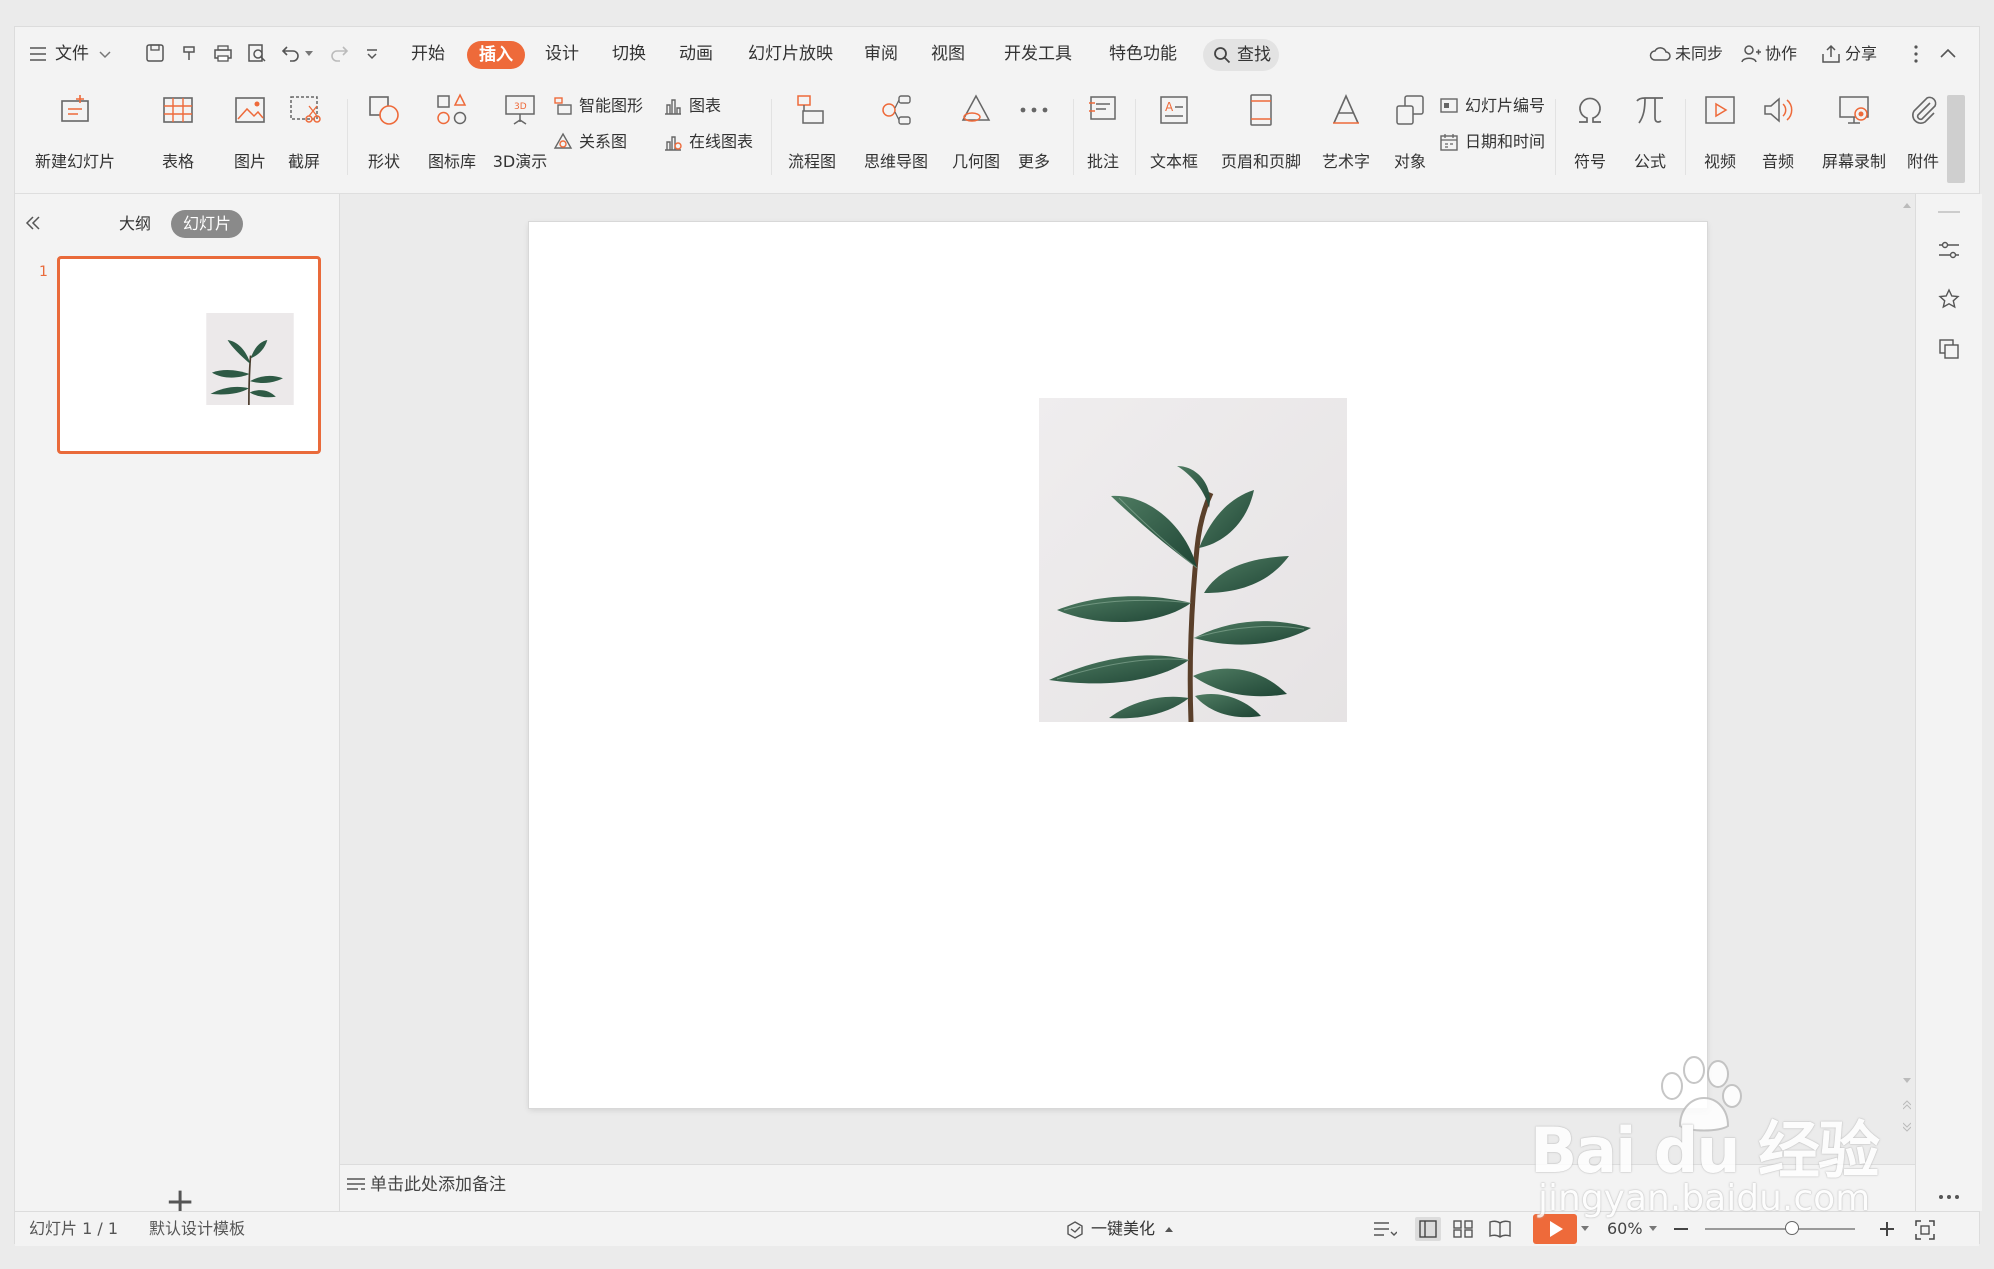 Image resolution: width=1994 pixels, height=1269 pixels. I want to click on canvas-vertical-scrollbar, so click(1907, 679).